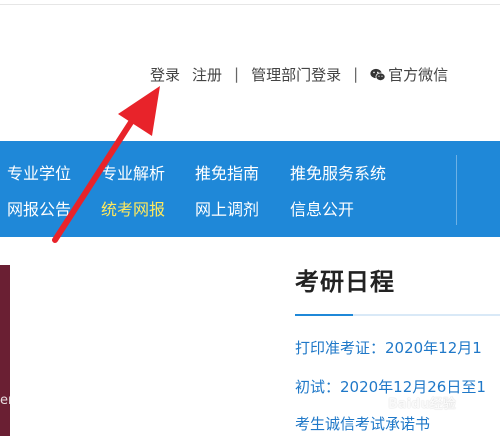 This screenshot has width=500, height=436. I want to click on nav-item-recommendation-guide: 推免指南, so click(227, 172).